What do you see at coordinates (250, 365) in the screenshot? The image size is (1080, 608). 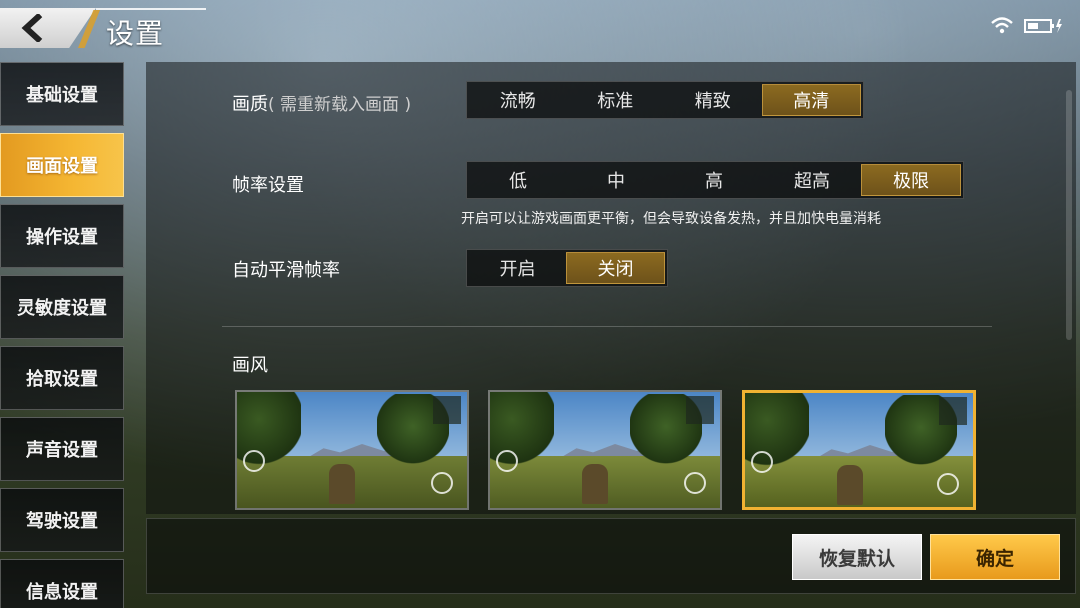 I see `style-label: 画风` at bounding box center [250, 365].